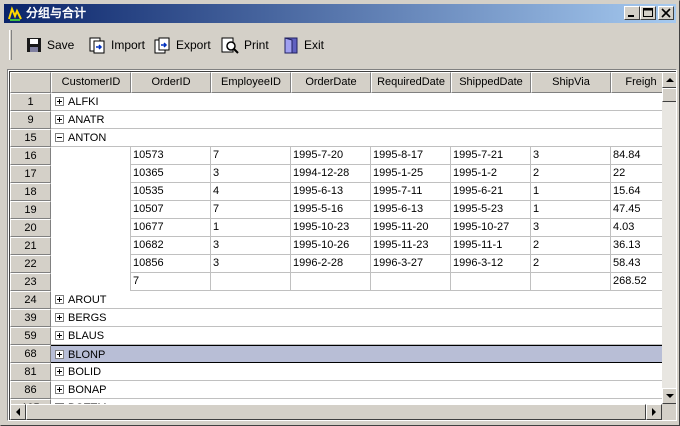 This screenshot has height=426, width=680. Describe the element at coordinates (648, 13) in the screenshot. I see `maximize-button` at that location.